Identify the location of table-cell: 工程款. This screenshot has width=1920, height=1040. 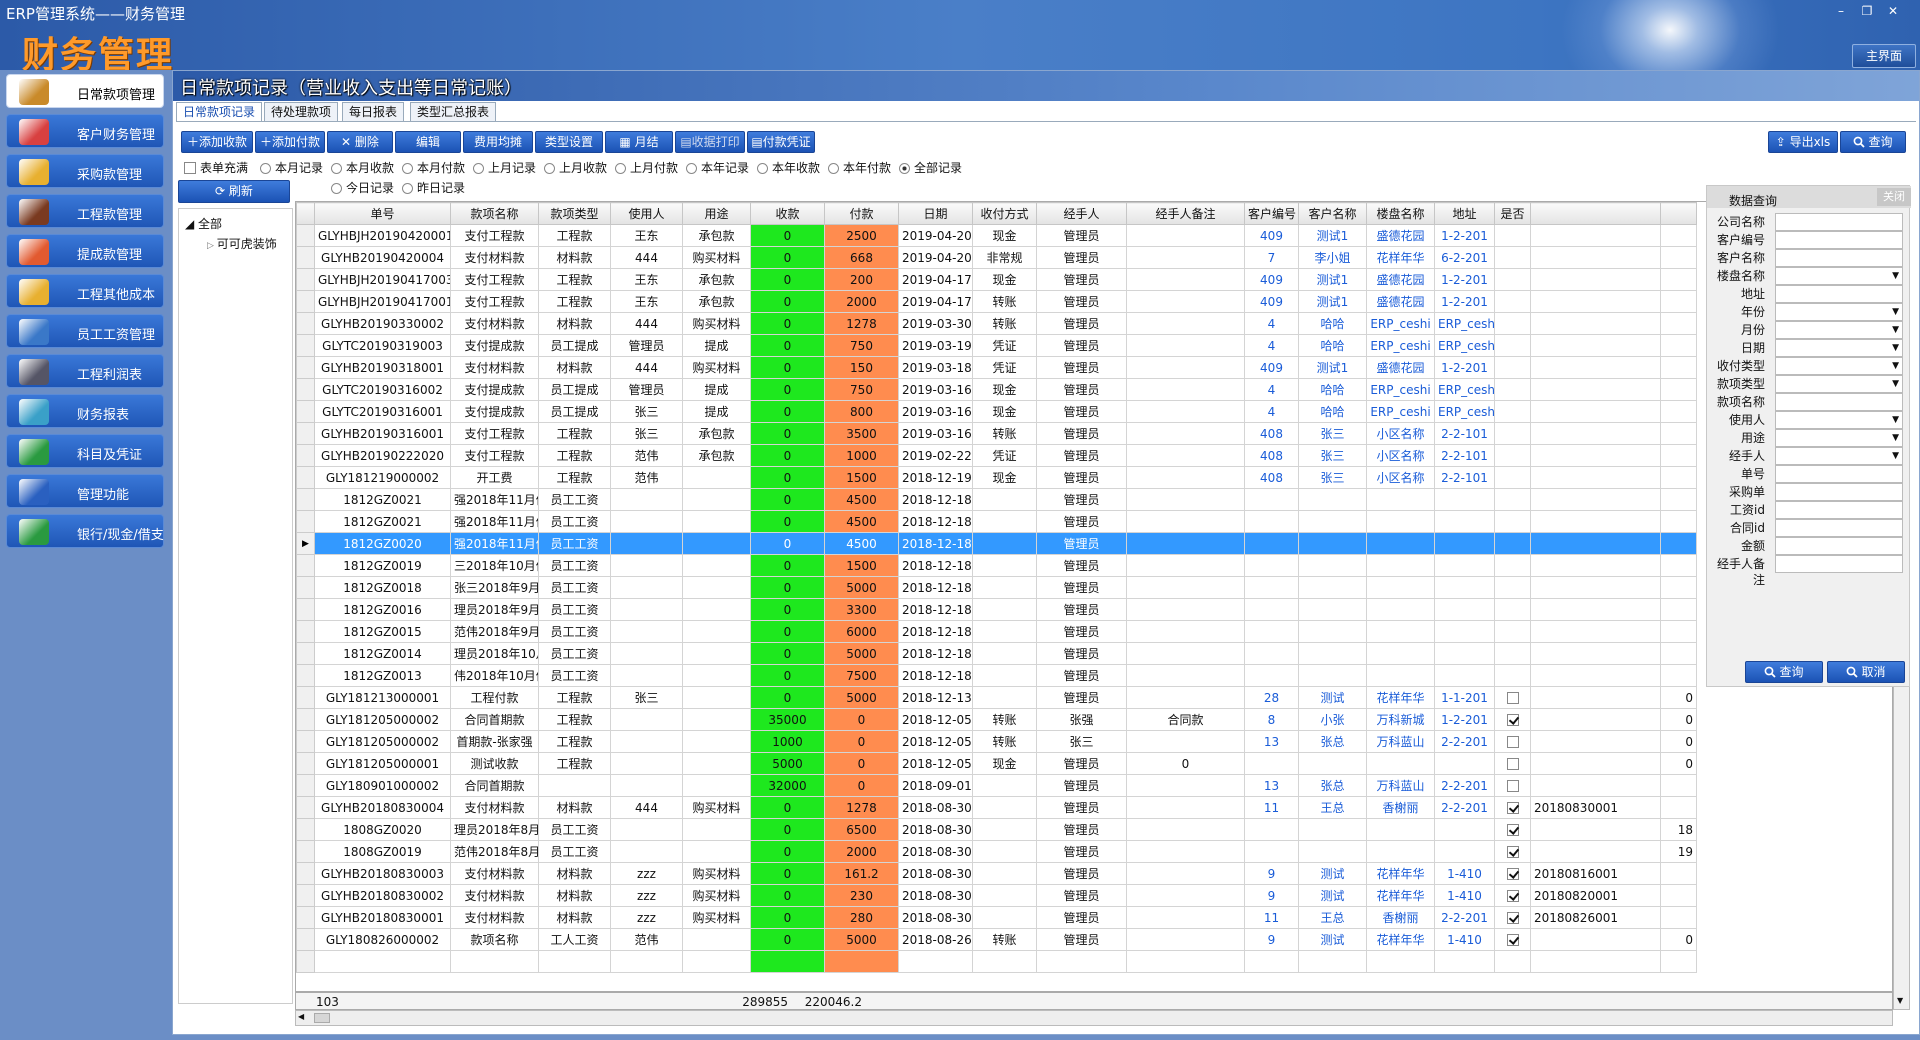
(574, 763).